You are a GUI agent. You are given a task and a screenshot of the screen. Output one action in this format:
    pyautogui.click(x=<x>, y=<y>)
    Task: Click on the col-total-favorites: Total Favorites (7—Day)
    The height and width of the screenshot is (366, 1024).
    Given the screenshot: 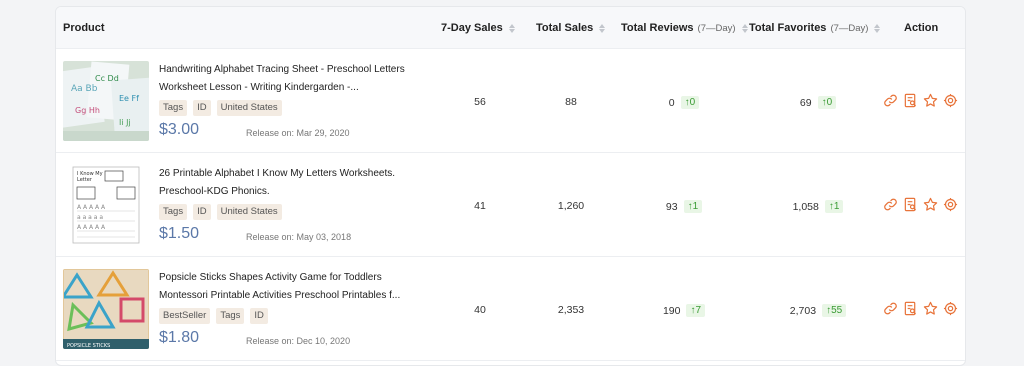 What is the action you would take?
    pyautogui.click(x=815, y=28)
    